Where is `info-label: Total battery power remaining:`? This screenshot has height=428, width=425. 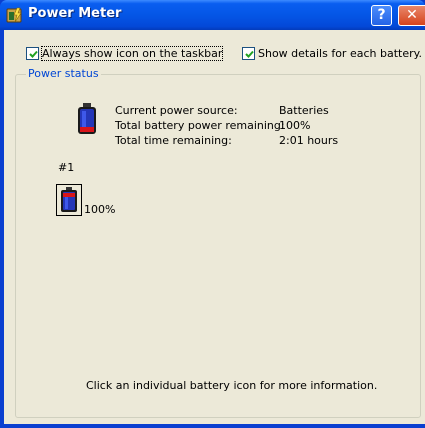 info-label: Total battery power remaining: is located at coordinates (200, 125).